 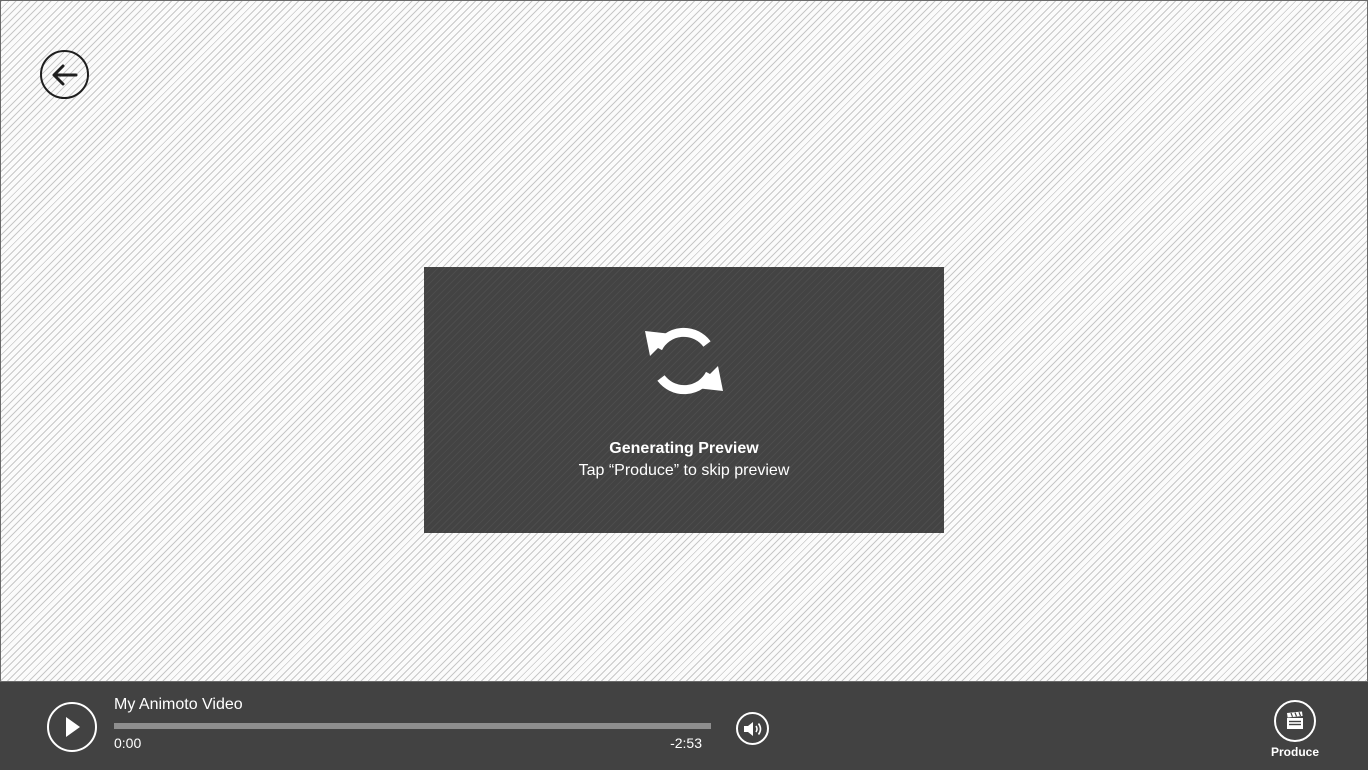 What do you see at coordinates (178, 704) in the screenshot?
I see `video-title: My Animoto Video` at bounding box center [178, 704].